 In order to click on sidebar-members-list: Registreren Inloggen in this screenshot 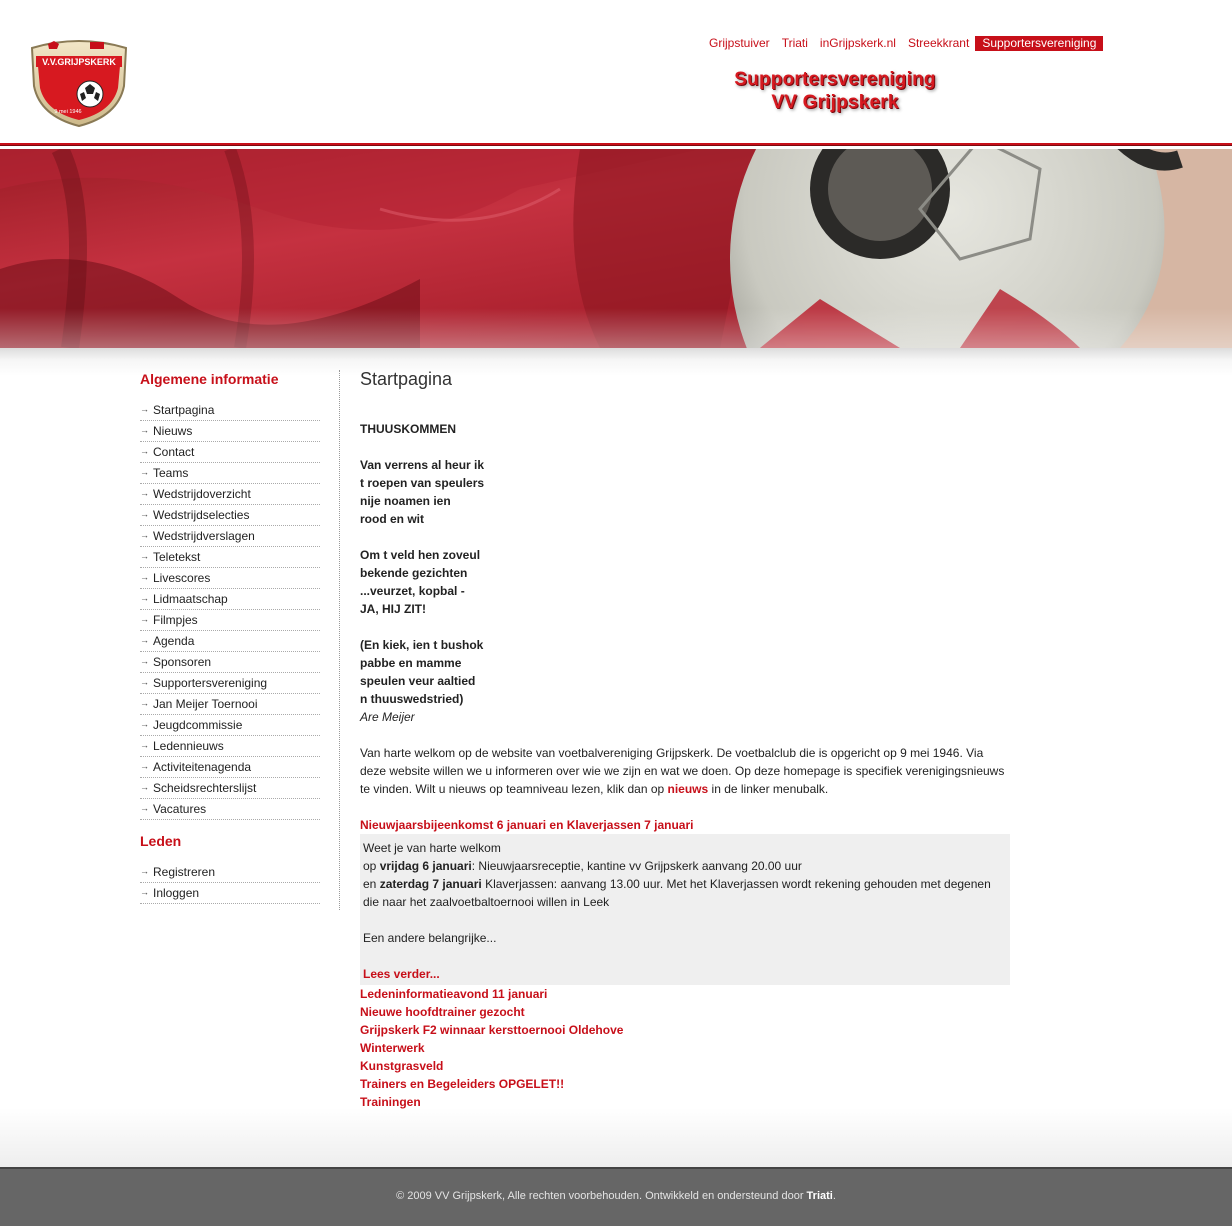, I will do `click(230, 882)`.